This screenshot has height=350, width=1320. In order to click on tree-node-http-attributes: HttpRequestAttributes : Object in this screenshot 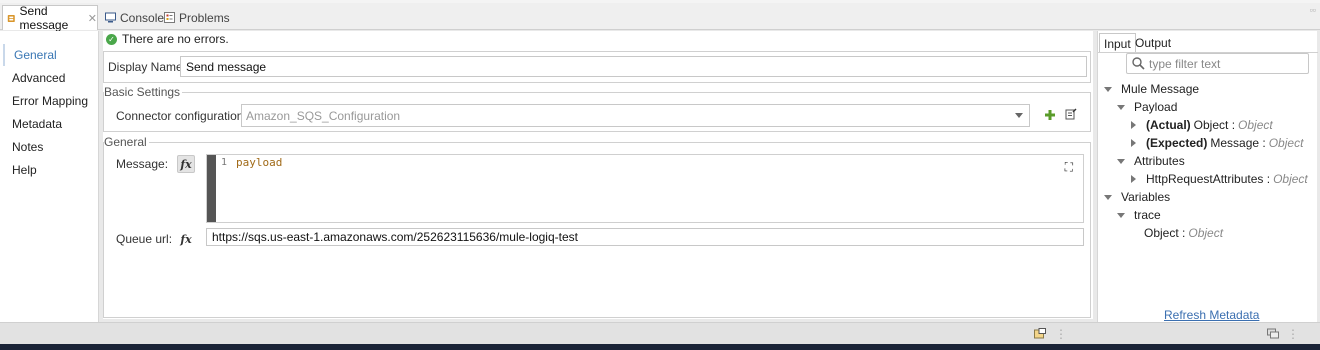, I will do `click(1219, 179)`.